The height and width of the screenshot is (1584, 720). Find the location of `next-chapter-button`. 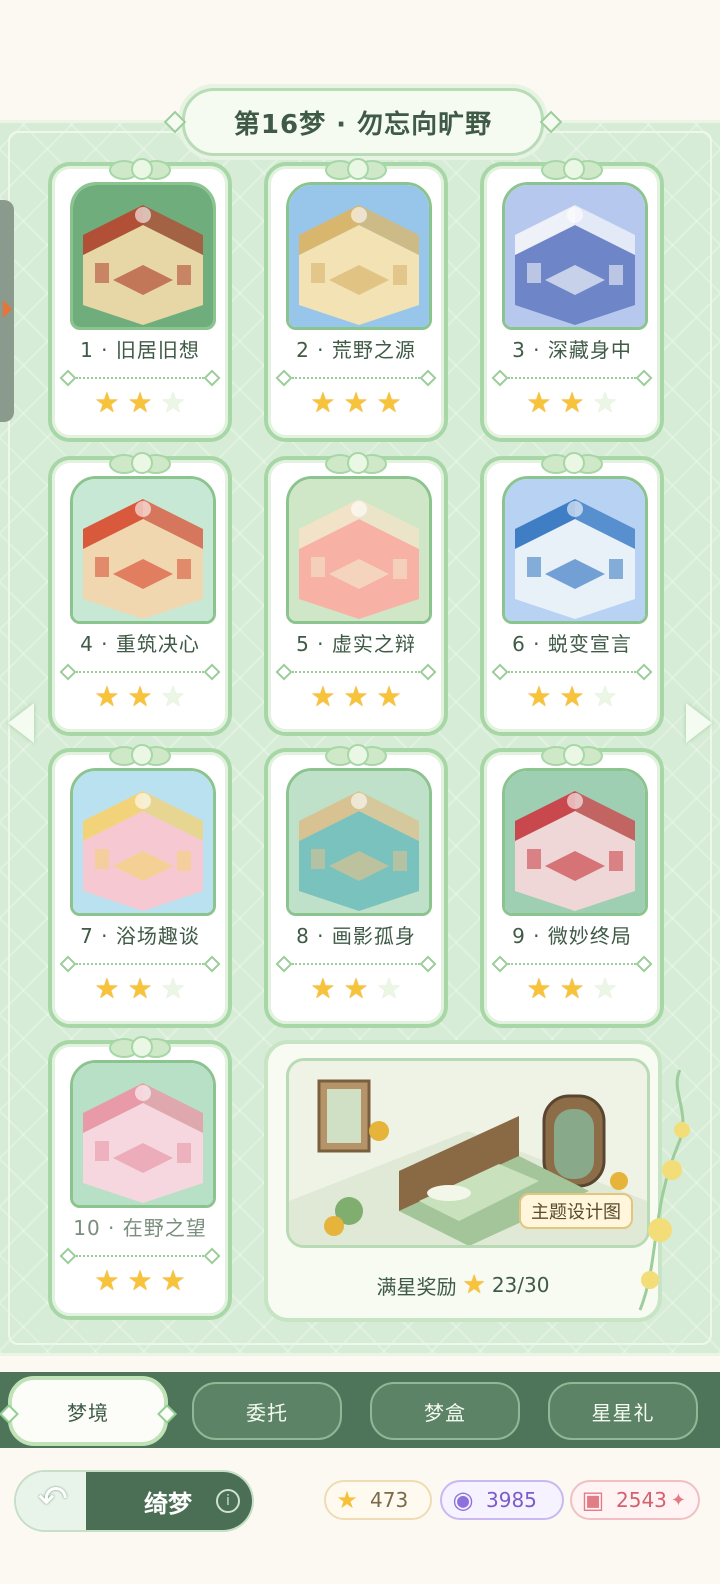

next-chapter-button is located at coordinates (699, 723).